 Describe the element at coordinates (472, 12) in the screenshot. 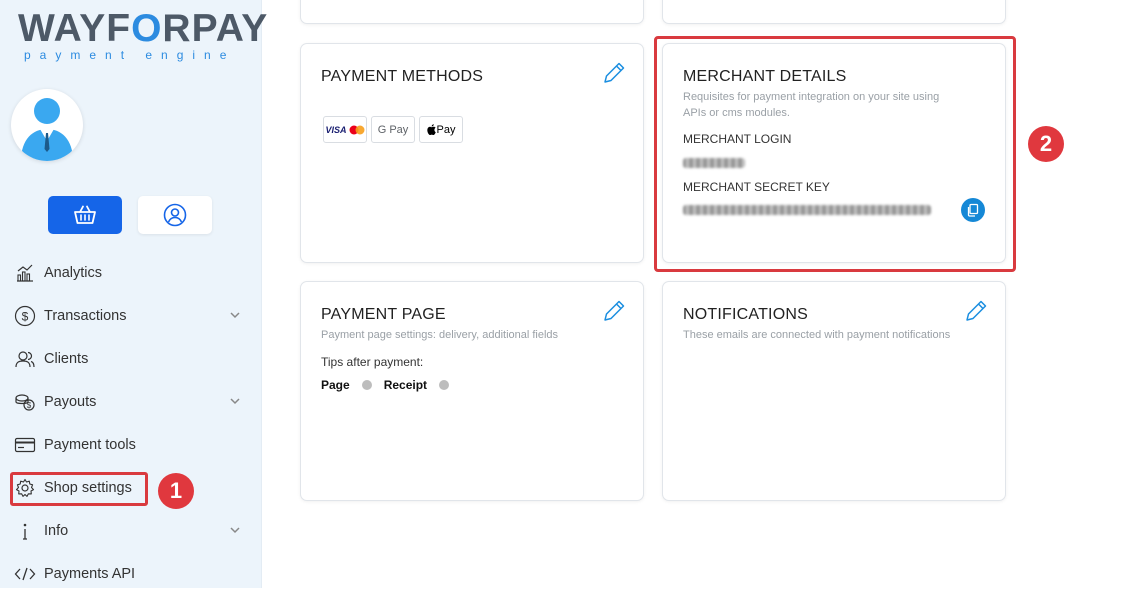

I see `card-top-left` at that location.